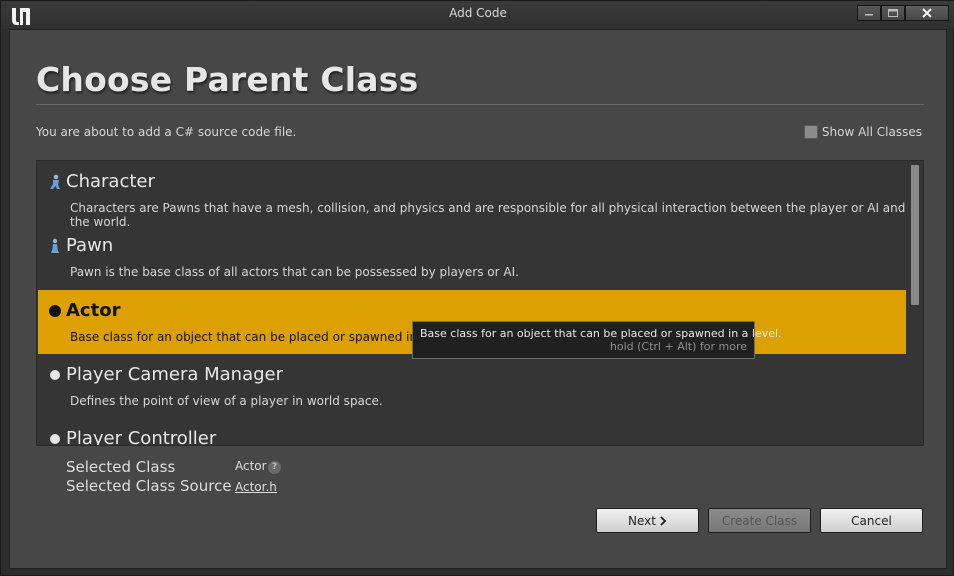 The width and height of the screenshot is (954, 576). I want to click on window-title: Add Code, so click(478, 13).